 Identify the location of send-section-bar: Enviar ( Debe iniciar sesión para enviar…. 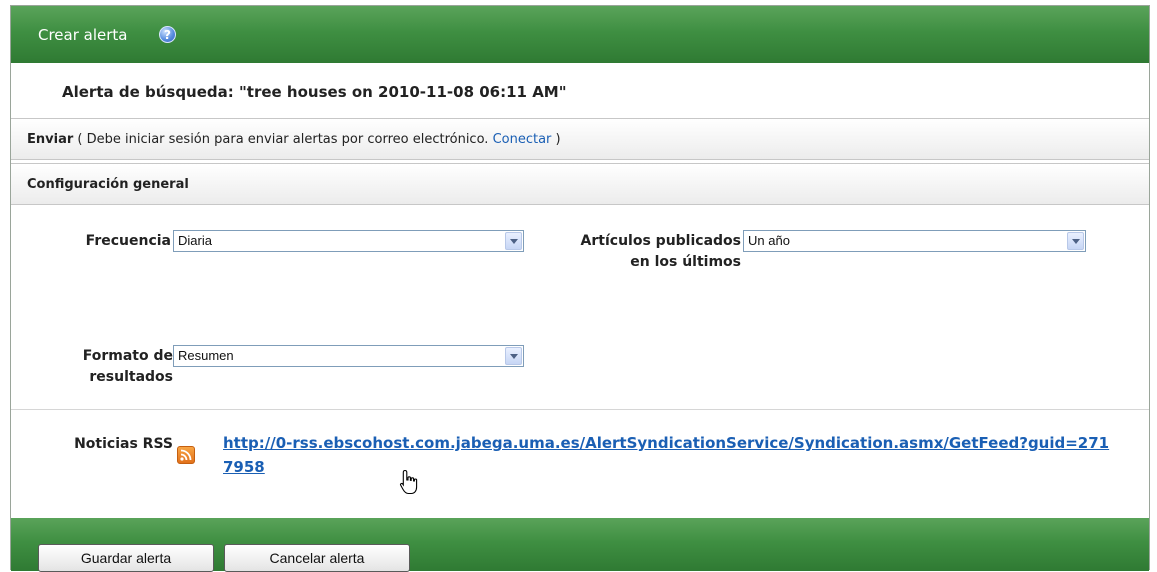
(580, 139).